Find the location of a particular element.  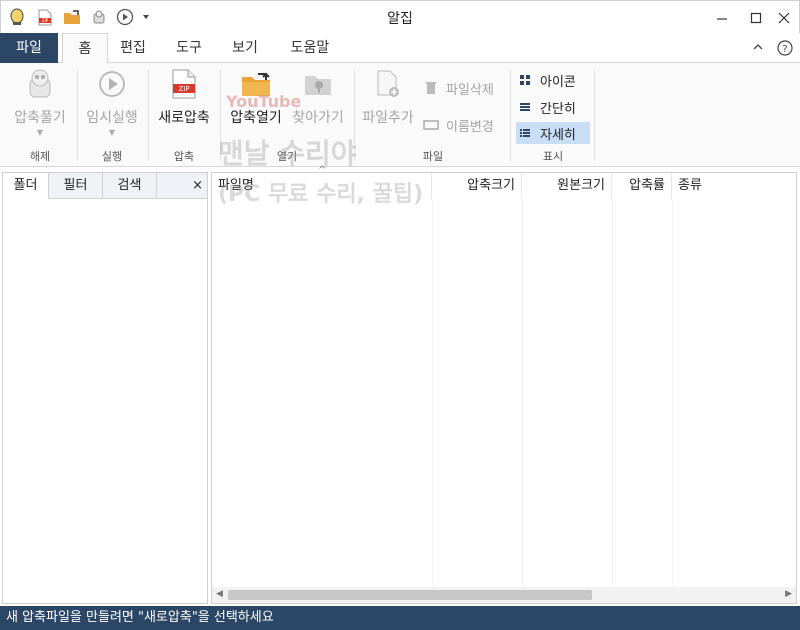

view-simple-label: 간단히 is located at coordinates (558, 109).